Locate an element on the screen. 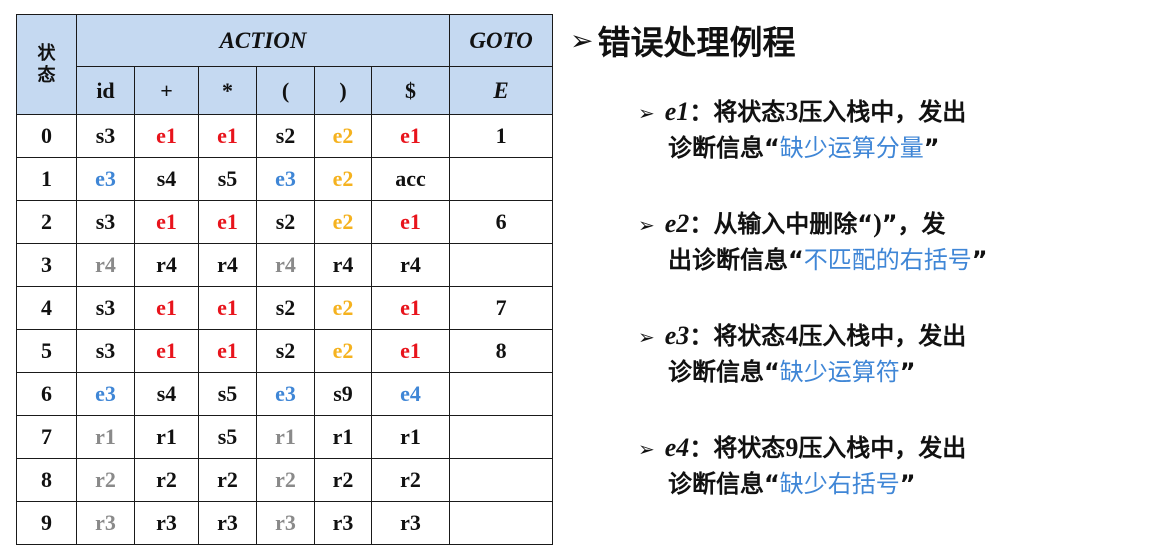 This screenshot has width=1154, height=553. panel-title: ➢ 错误处理例程 is located at coordinates (857, 40).